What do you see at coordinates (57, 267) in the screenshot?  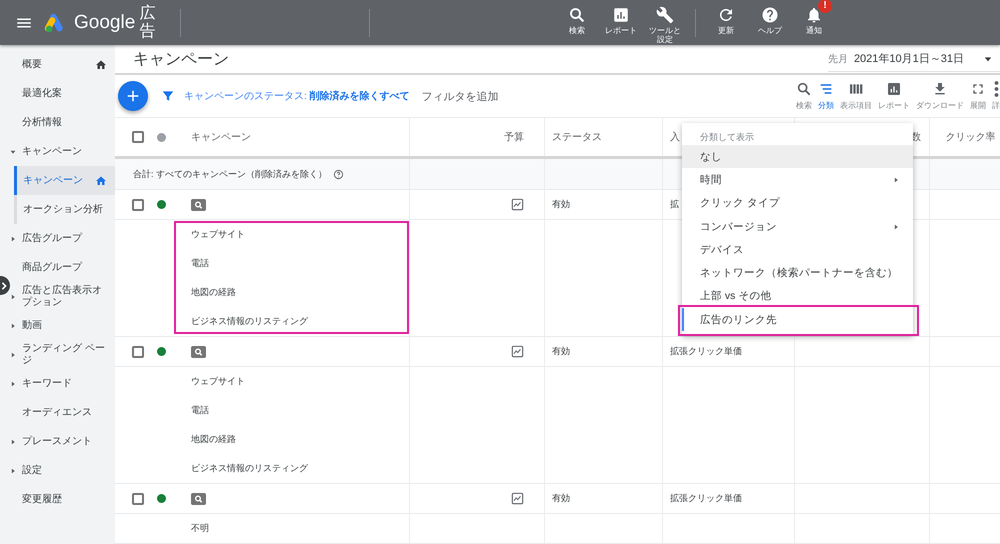 I see `nav-item: 商品グループ` at bounding box center [57, 267].